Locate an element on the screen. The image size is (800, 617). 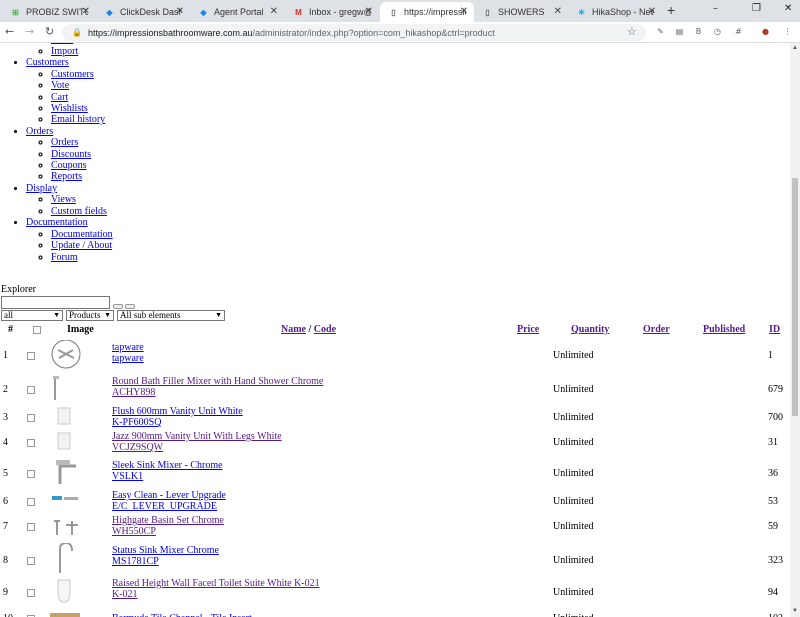
product-code-link: VCJZ9SQW is located at coordinates (137, 447).